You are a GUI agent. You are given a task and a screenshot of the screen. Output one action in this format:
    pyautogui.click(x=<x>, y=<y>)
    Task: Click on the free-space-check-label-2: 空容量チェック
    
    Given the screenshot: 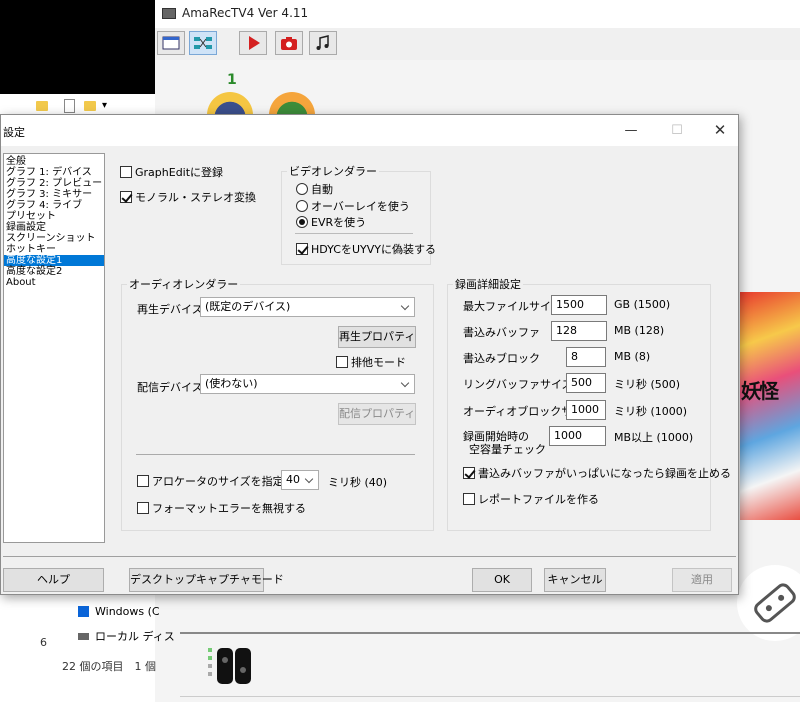 What is the action you would take?
    pyautogui.click(x=507, y=449)
    